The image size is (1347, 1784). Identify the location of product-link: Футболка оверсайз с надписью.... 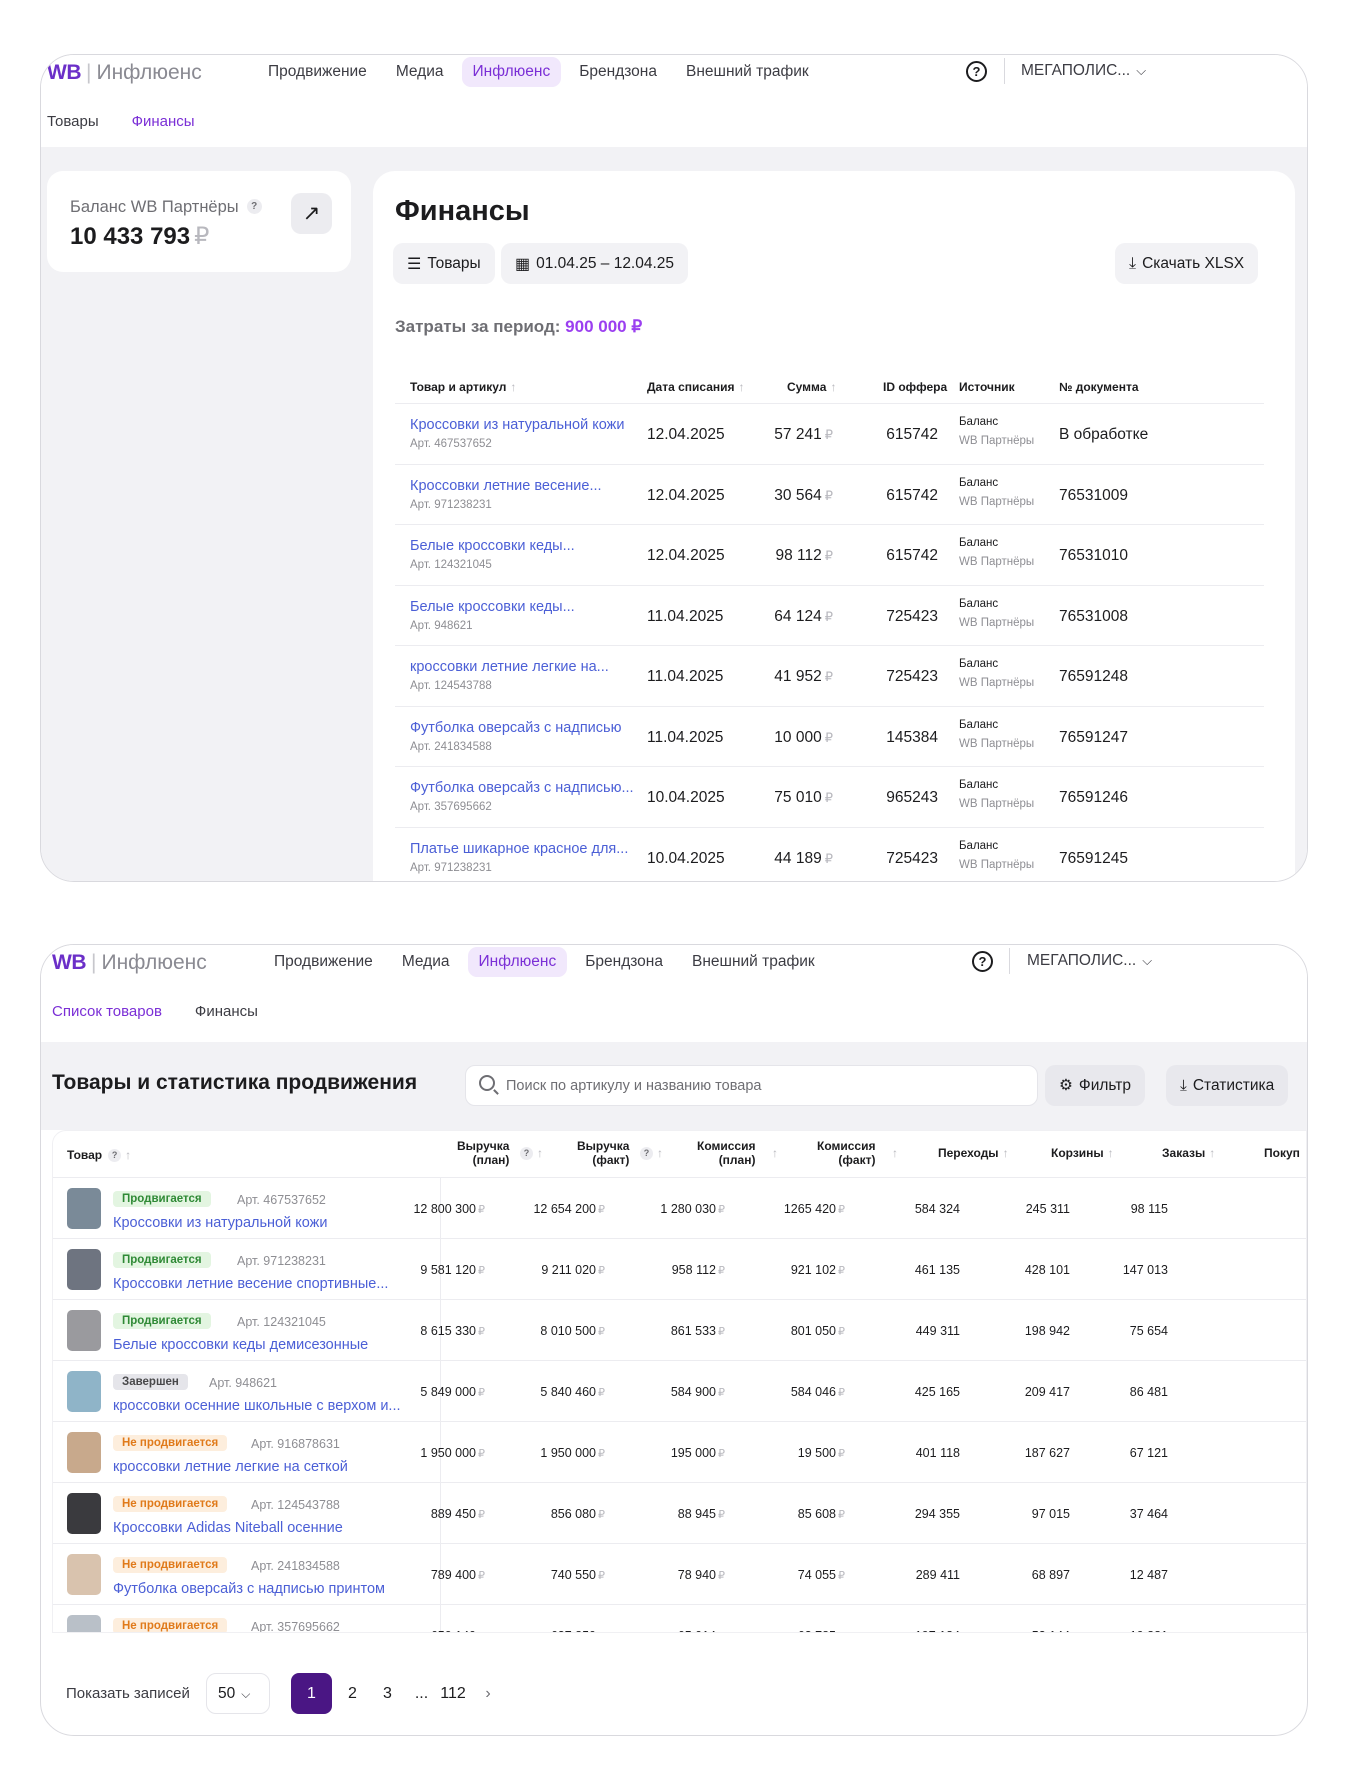
(522, 788).